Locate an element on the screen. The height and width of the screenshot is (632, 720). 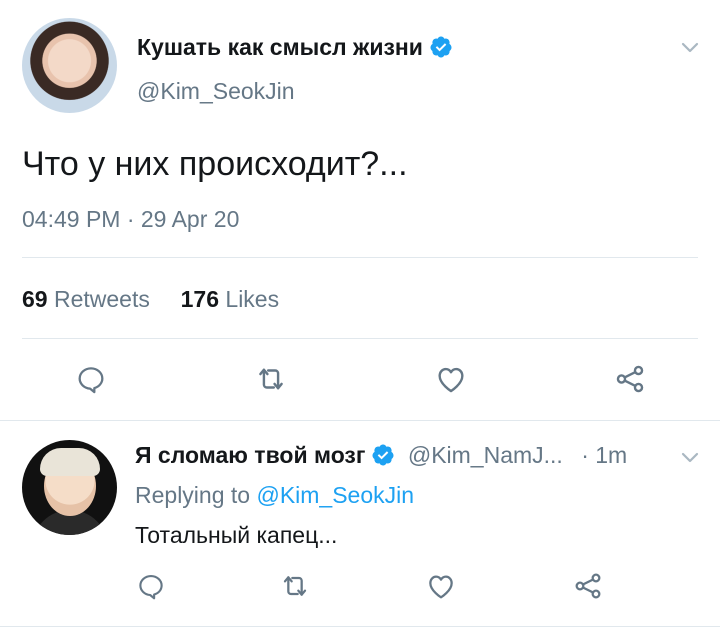
retweets-label: Retweets is located at coordinates (101, 299).